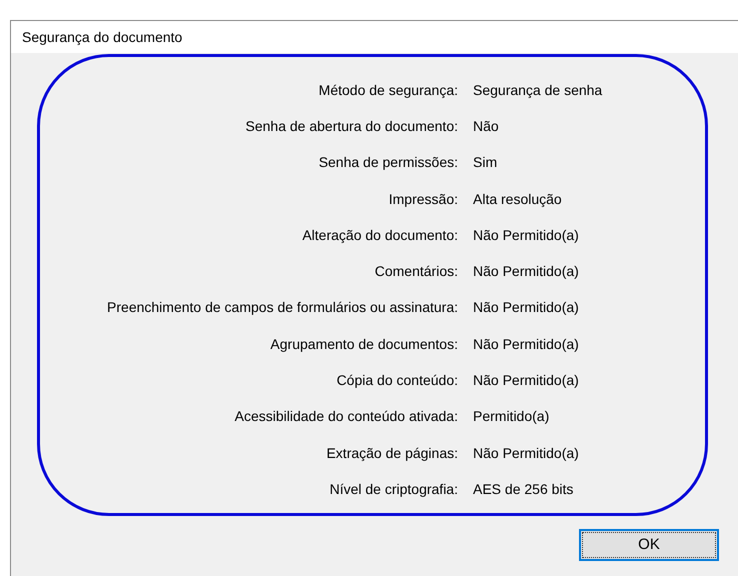 This screenshot has width=738, height=576. What do you see at coordinates (423, 198) in the screenshot?
I see `field-label: Impressão:` at bounding box center [423, 198].